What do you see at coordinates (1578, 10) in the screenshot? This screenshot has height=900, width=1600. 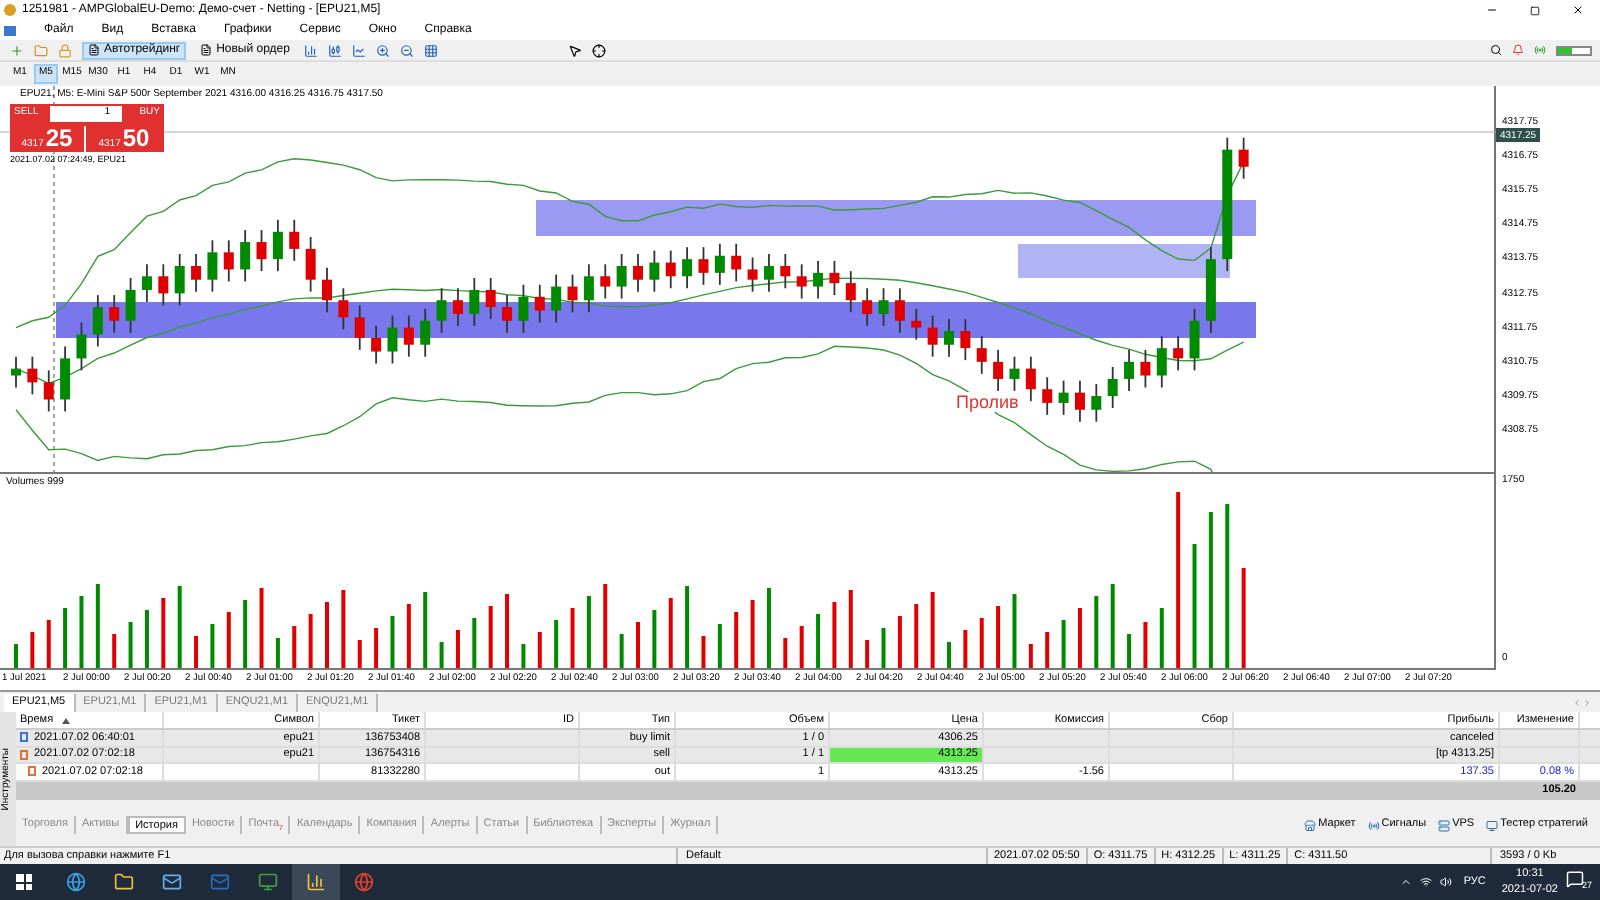 I see `close-icon` at bounding box center [1578, 10].